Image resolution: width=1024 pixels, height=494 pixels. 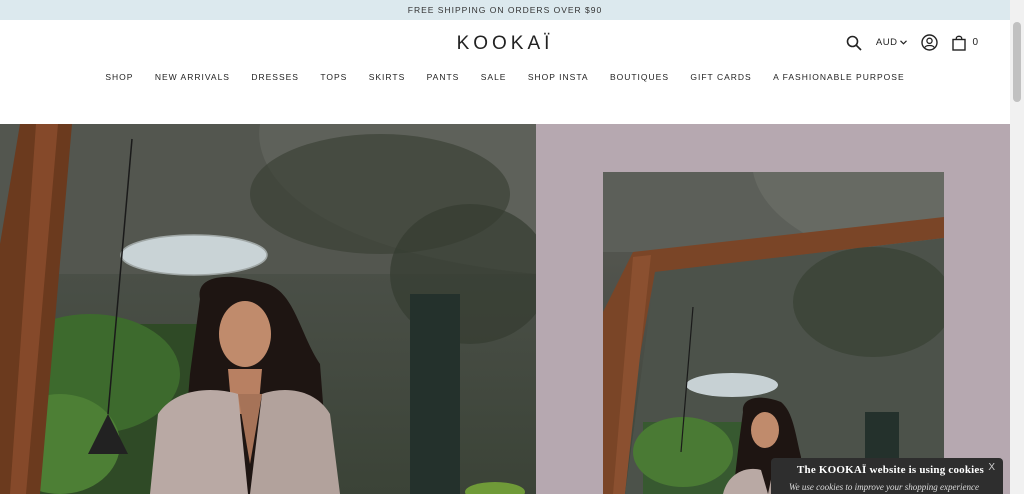 I want to click on page-scrollbar, so click(x=1017, y=247).